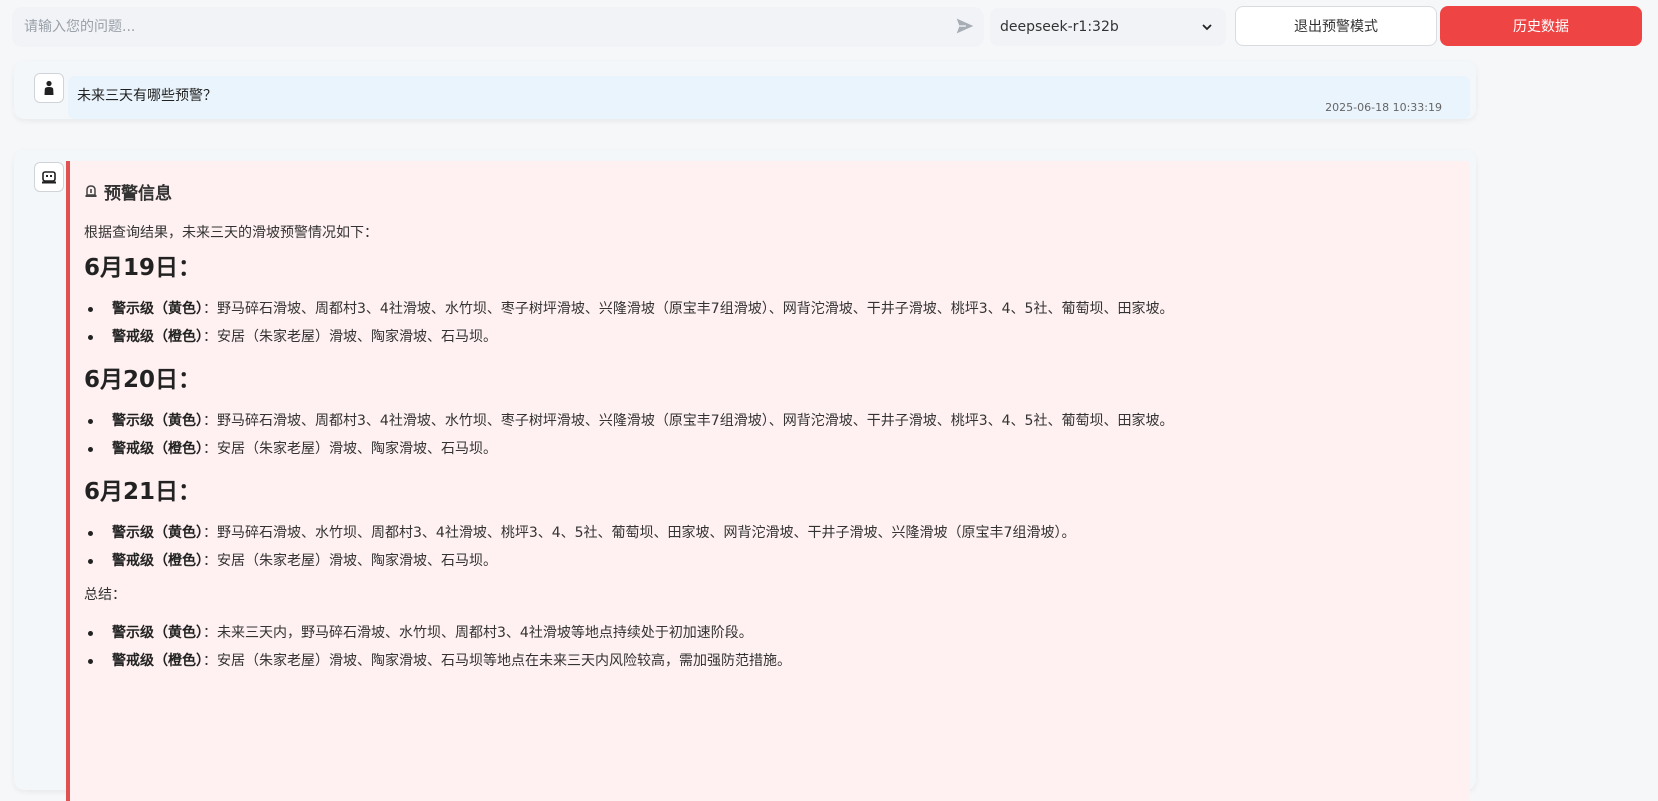 The width and height of the screenshot is (1658, 801). What do you see at coordinates (1059, 27) in the screenshot?
I see `model-select-value: deepseek-r1:32b` at bounding box center [1059, 27].